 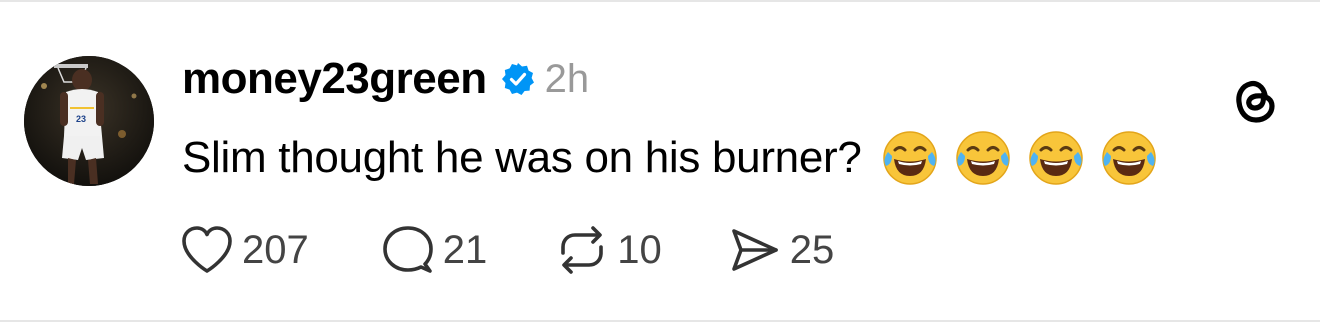 What do you see at coordinates (1026, 158) in the screenshot?
I see `emoji-group` at bounding box center [1026, 158].